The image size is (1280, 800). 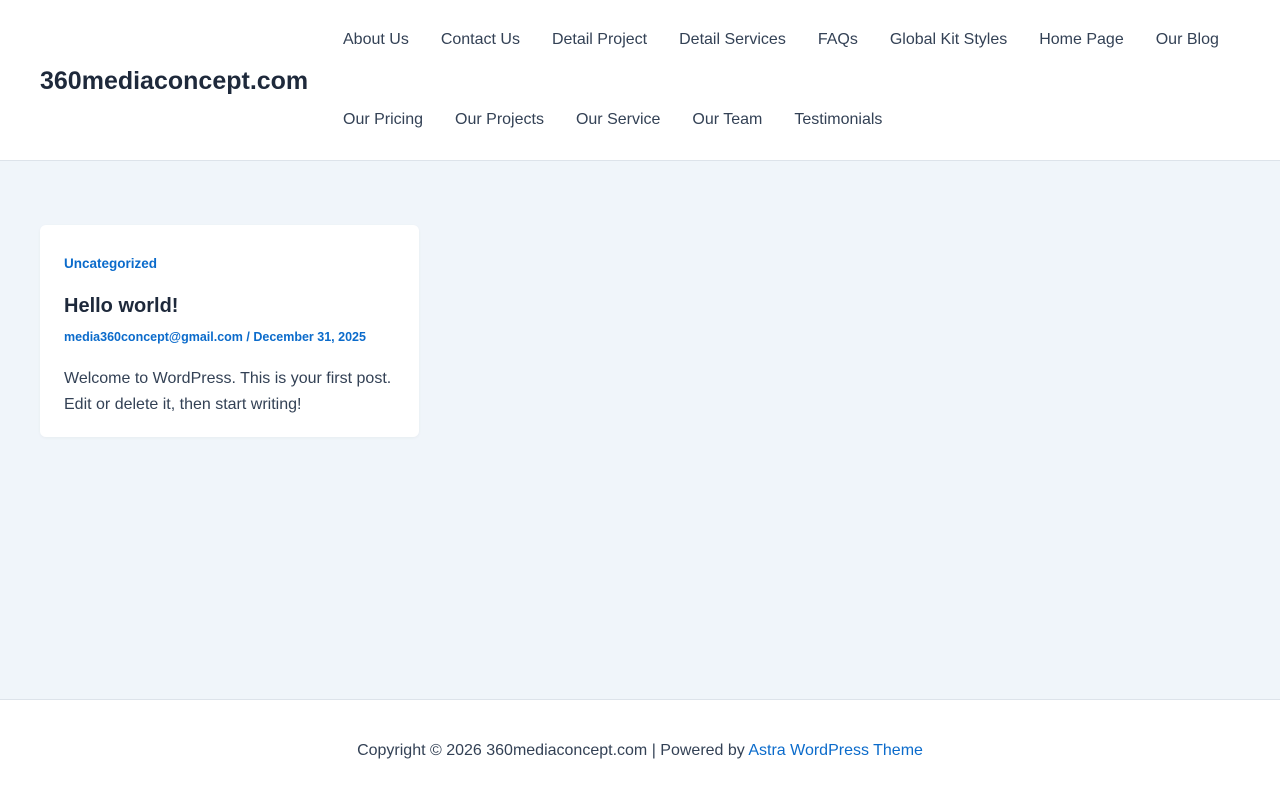 I want to click on nav-item-detail-project: Detail Project, so click(x=599, y=40).